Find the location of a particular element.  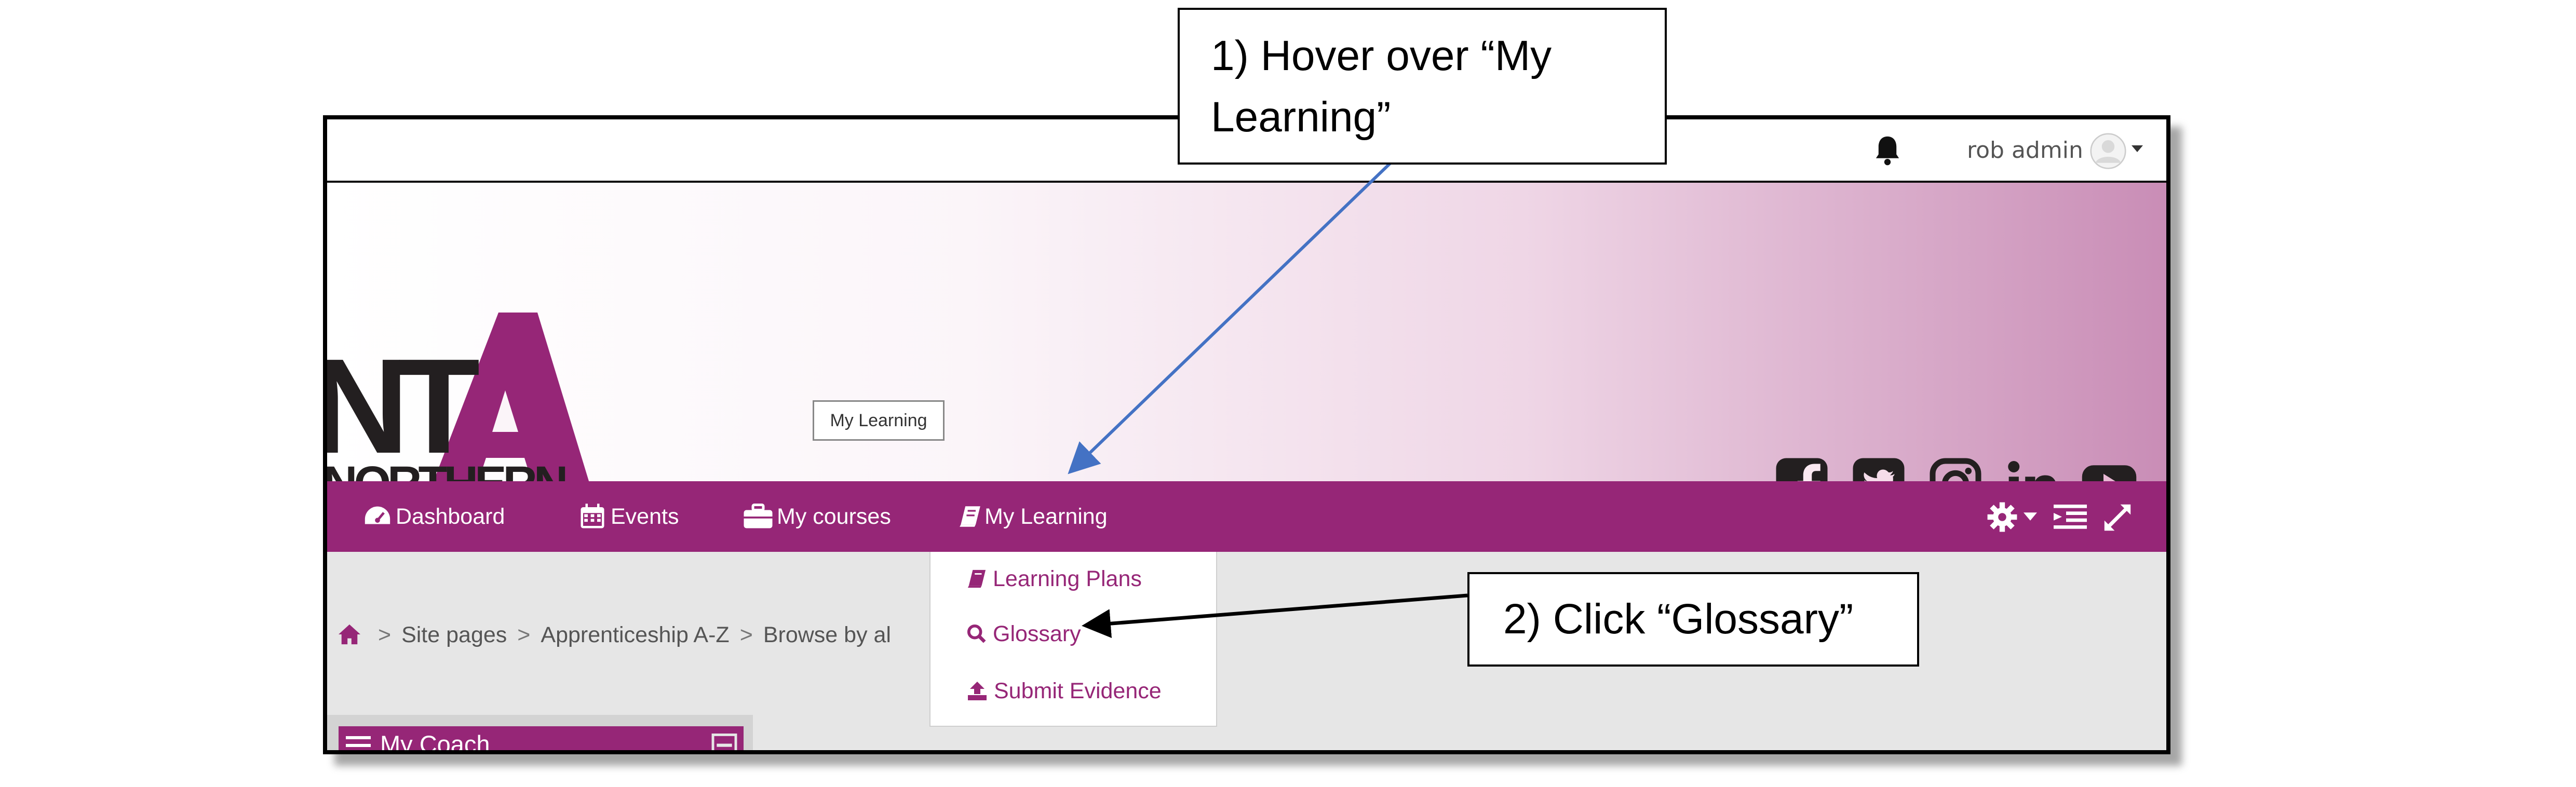

dropdown-label: Glossary is located at coordinates (1037, 633).